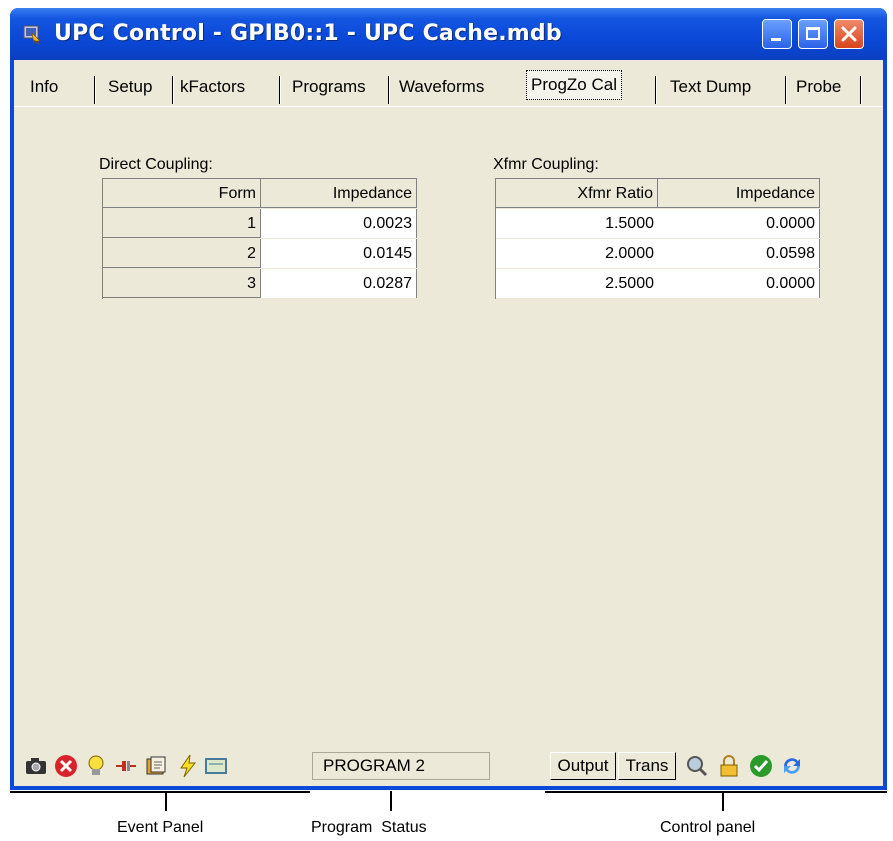 Image resolution: width=893 pixels, height=841 pixels. I want to click on event-panel-bracket, so click(160, 792).